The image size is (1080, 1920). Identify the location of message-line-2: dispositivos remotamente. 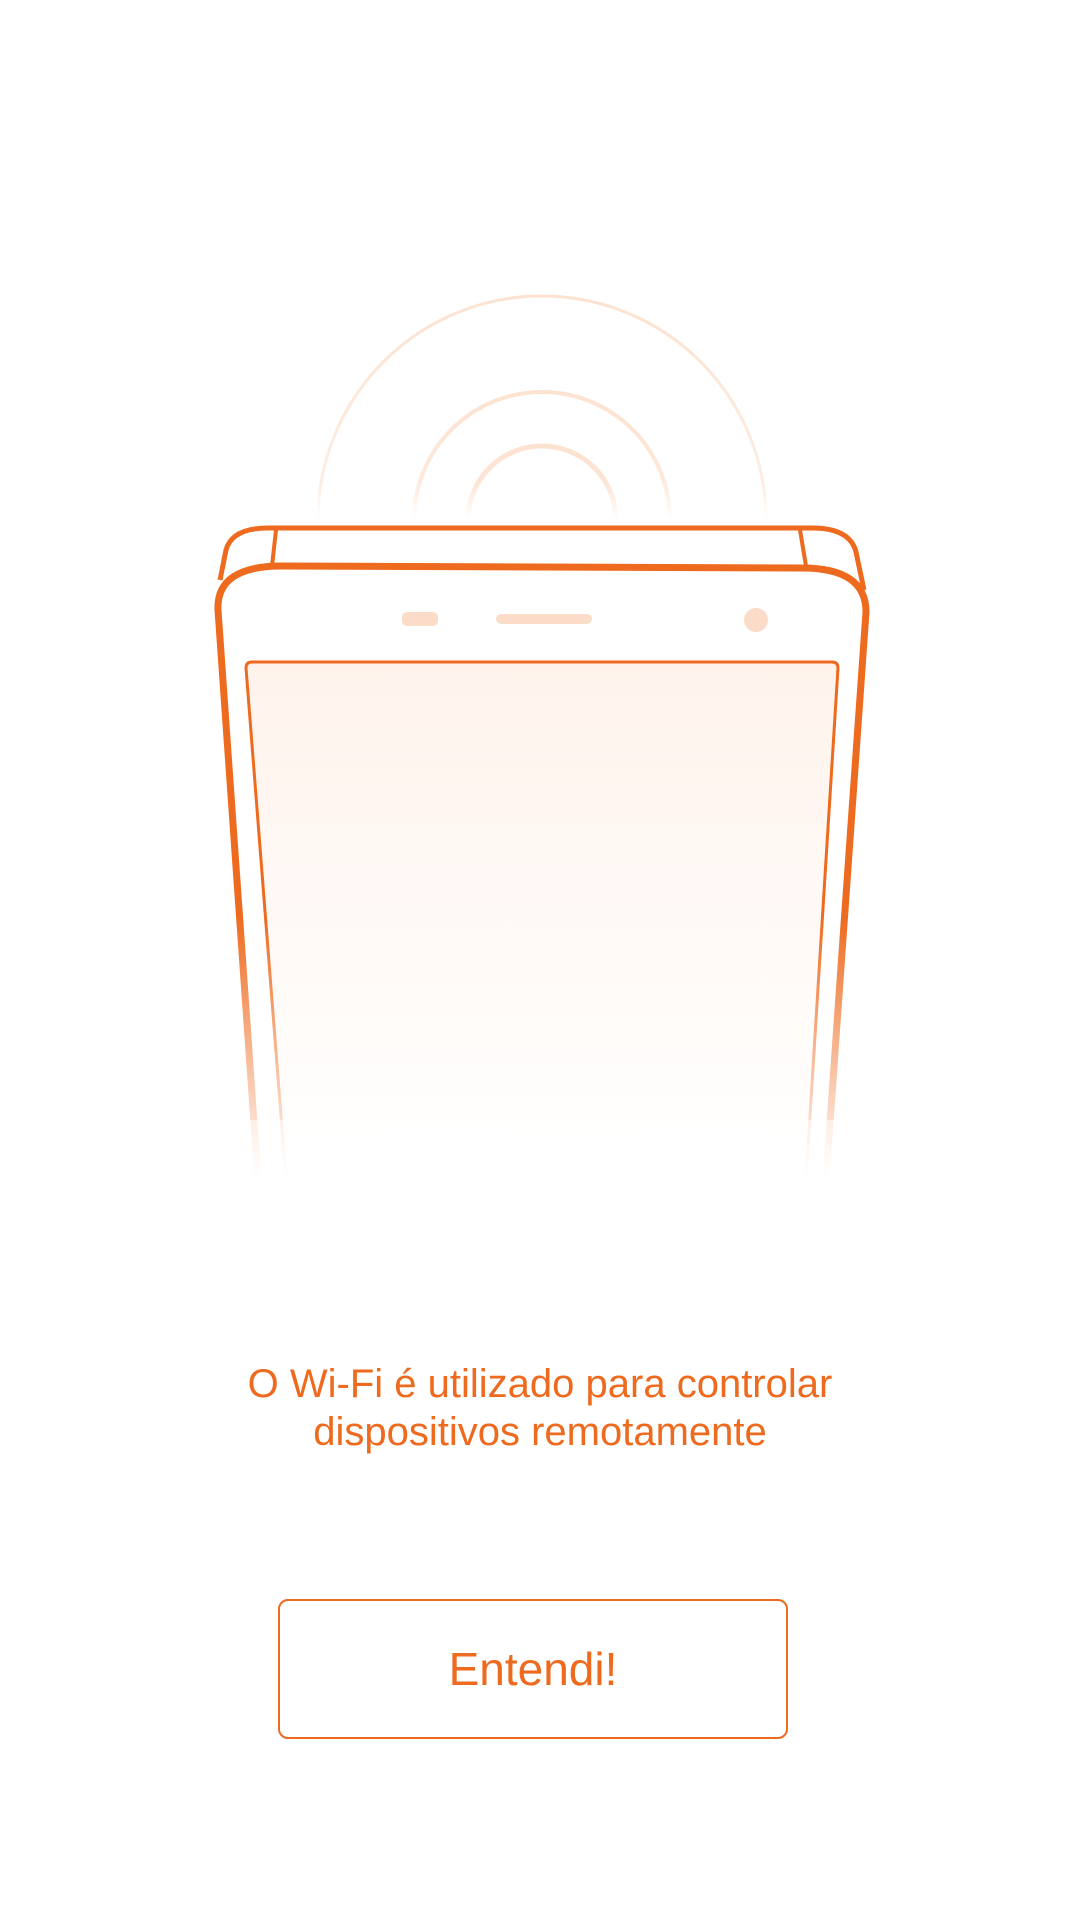
(540, 1432).